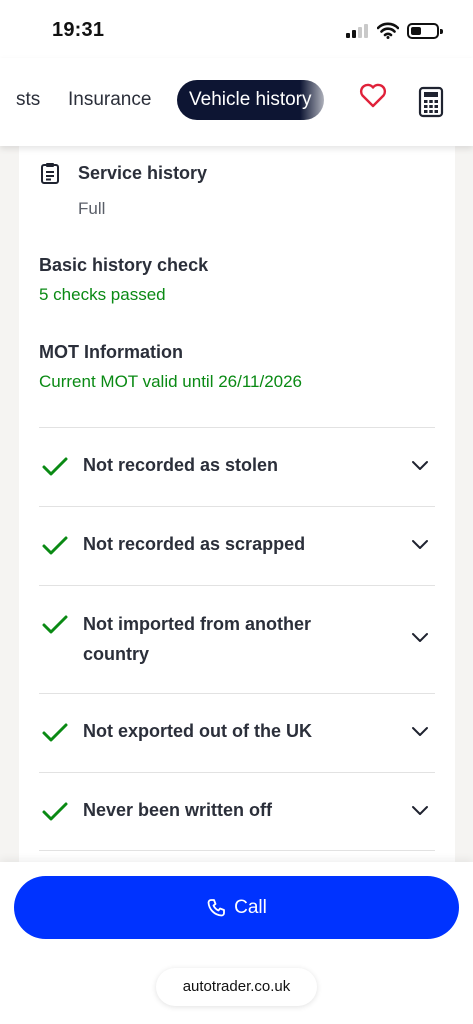  Describe the element at coordinates (178, 810) in the screenshot. I see `check-text: Never been written off` at that location.